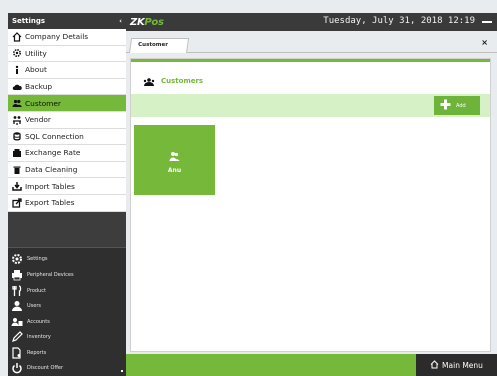 The height and width of the screenshot is (376, 497). I want to click on sidebar-item-sql-connection: SQL Connection, so click(67, 137).